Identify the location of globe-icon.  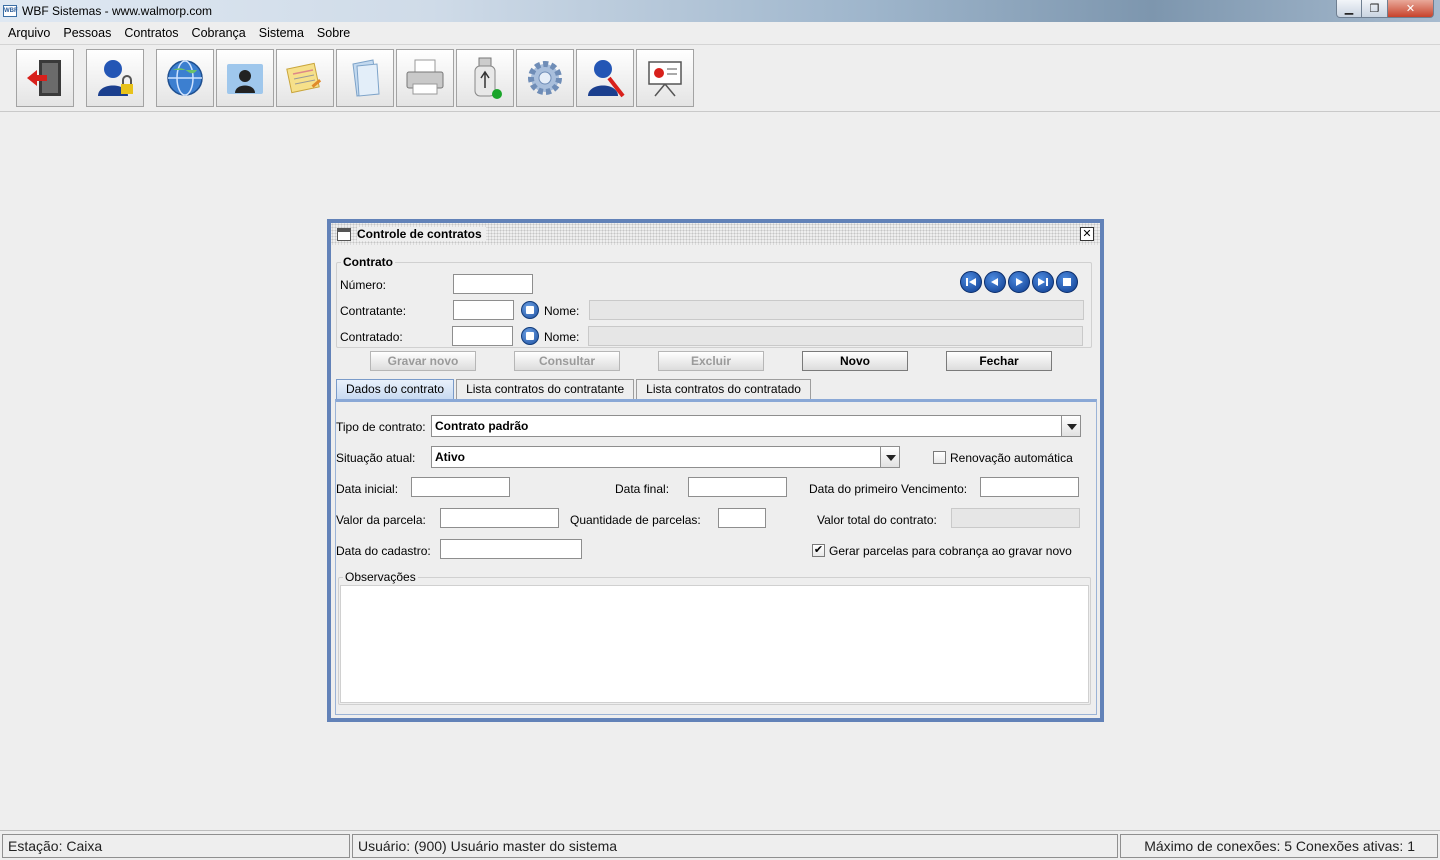
(185, 78).